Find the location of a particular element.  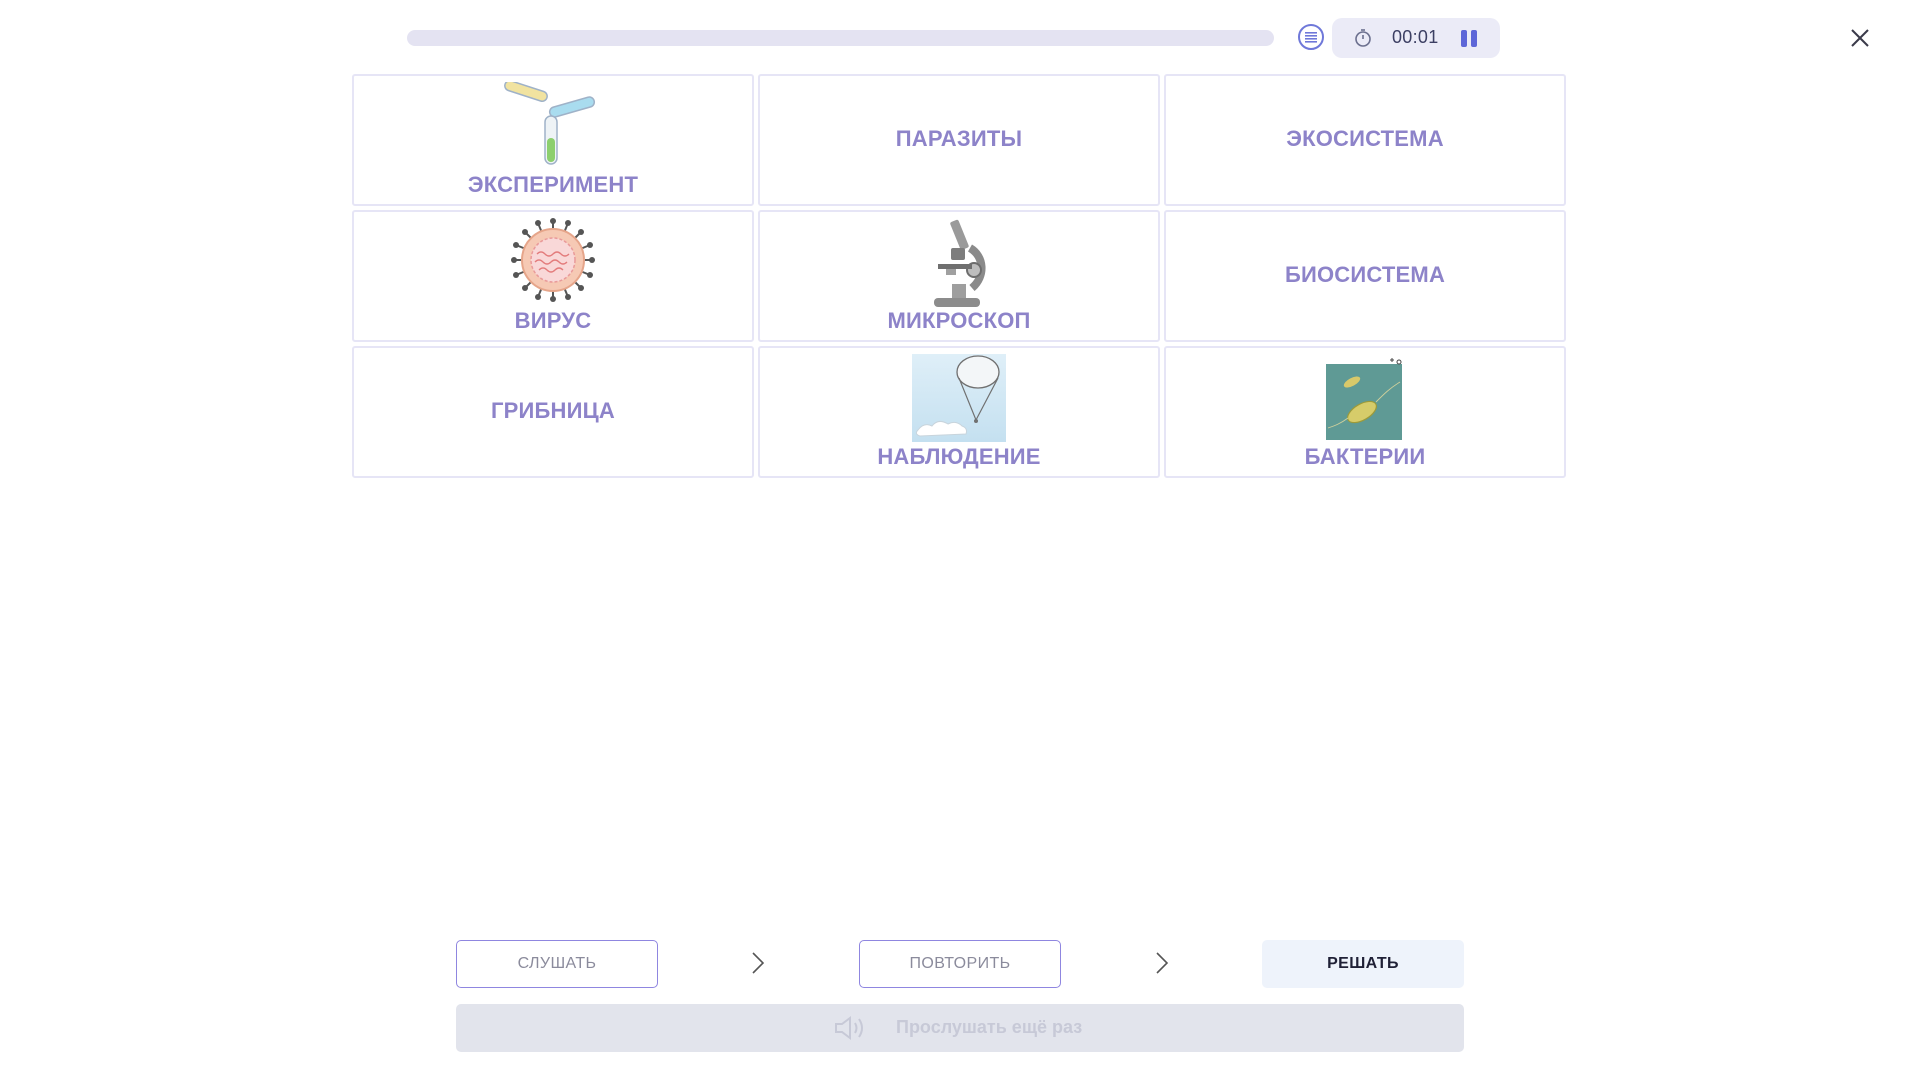

card-bacteria: БАКТЕРИИ is located at coordinates (1365, 412).